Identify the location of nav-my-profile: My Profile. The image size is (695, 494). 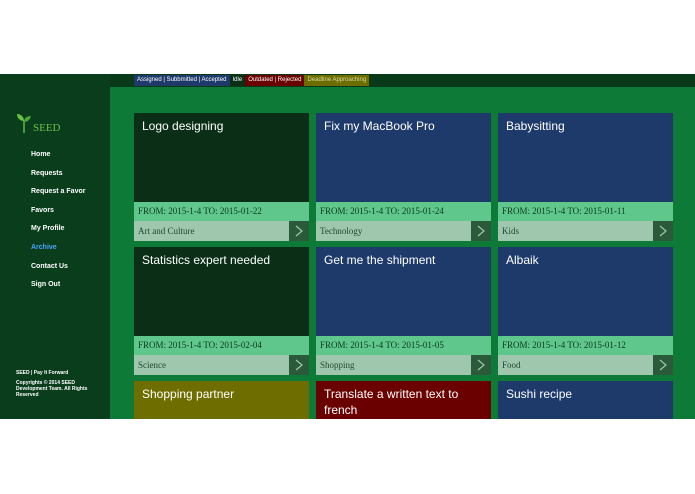
(58, 233).